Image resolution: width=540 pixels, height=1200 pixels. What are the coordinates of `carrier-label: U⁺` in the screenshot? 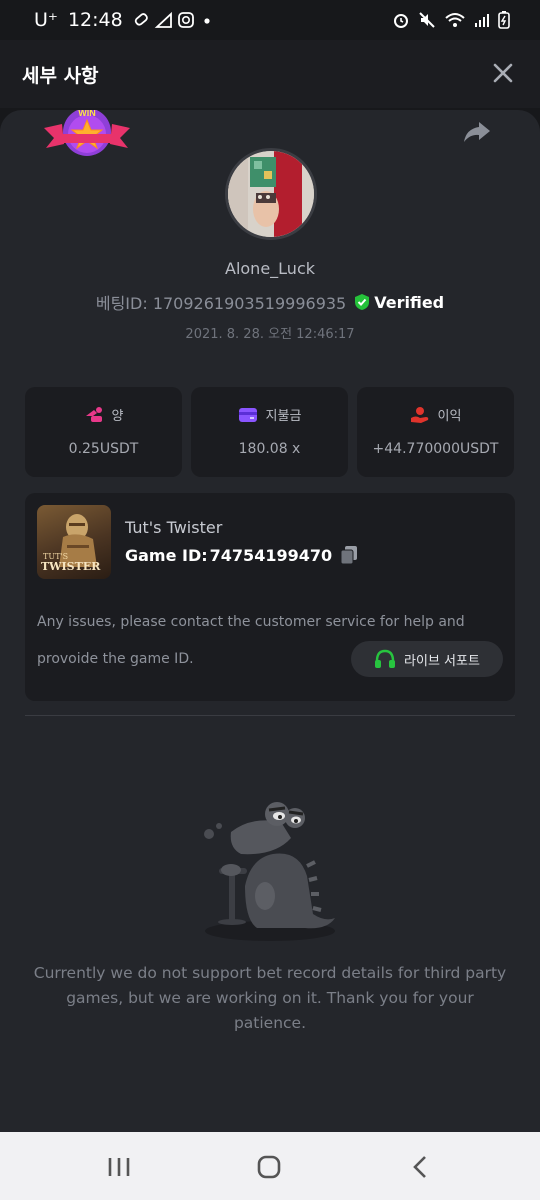 It's located at (46, 20).